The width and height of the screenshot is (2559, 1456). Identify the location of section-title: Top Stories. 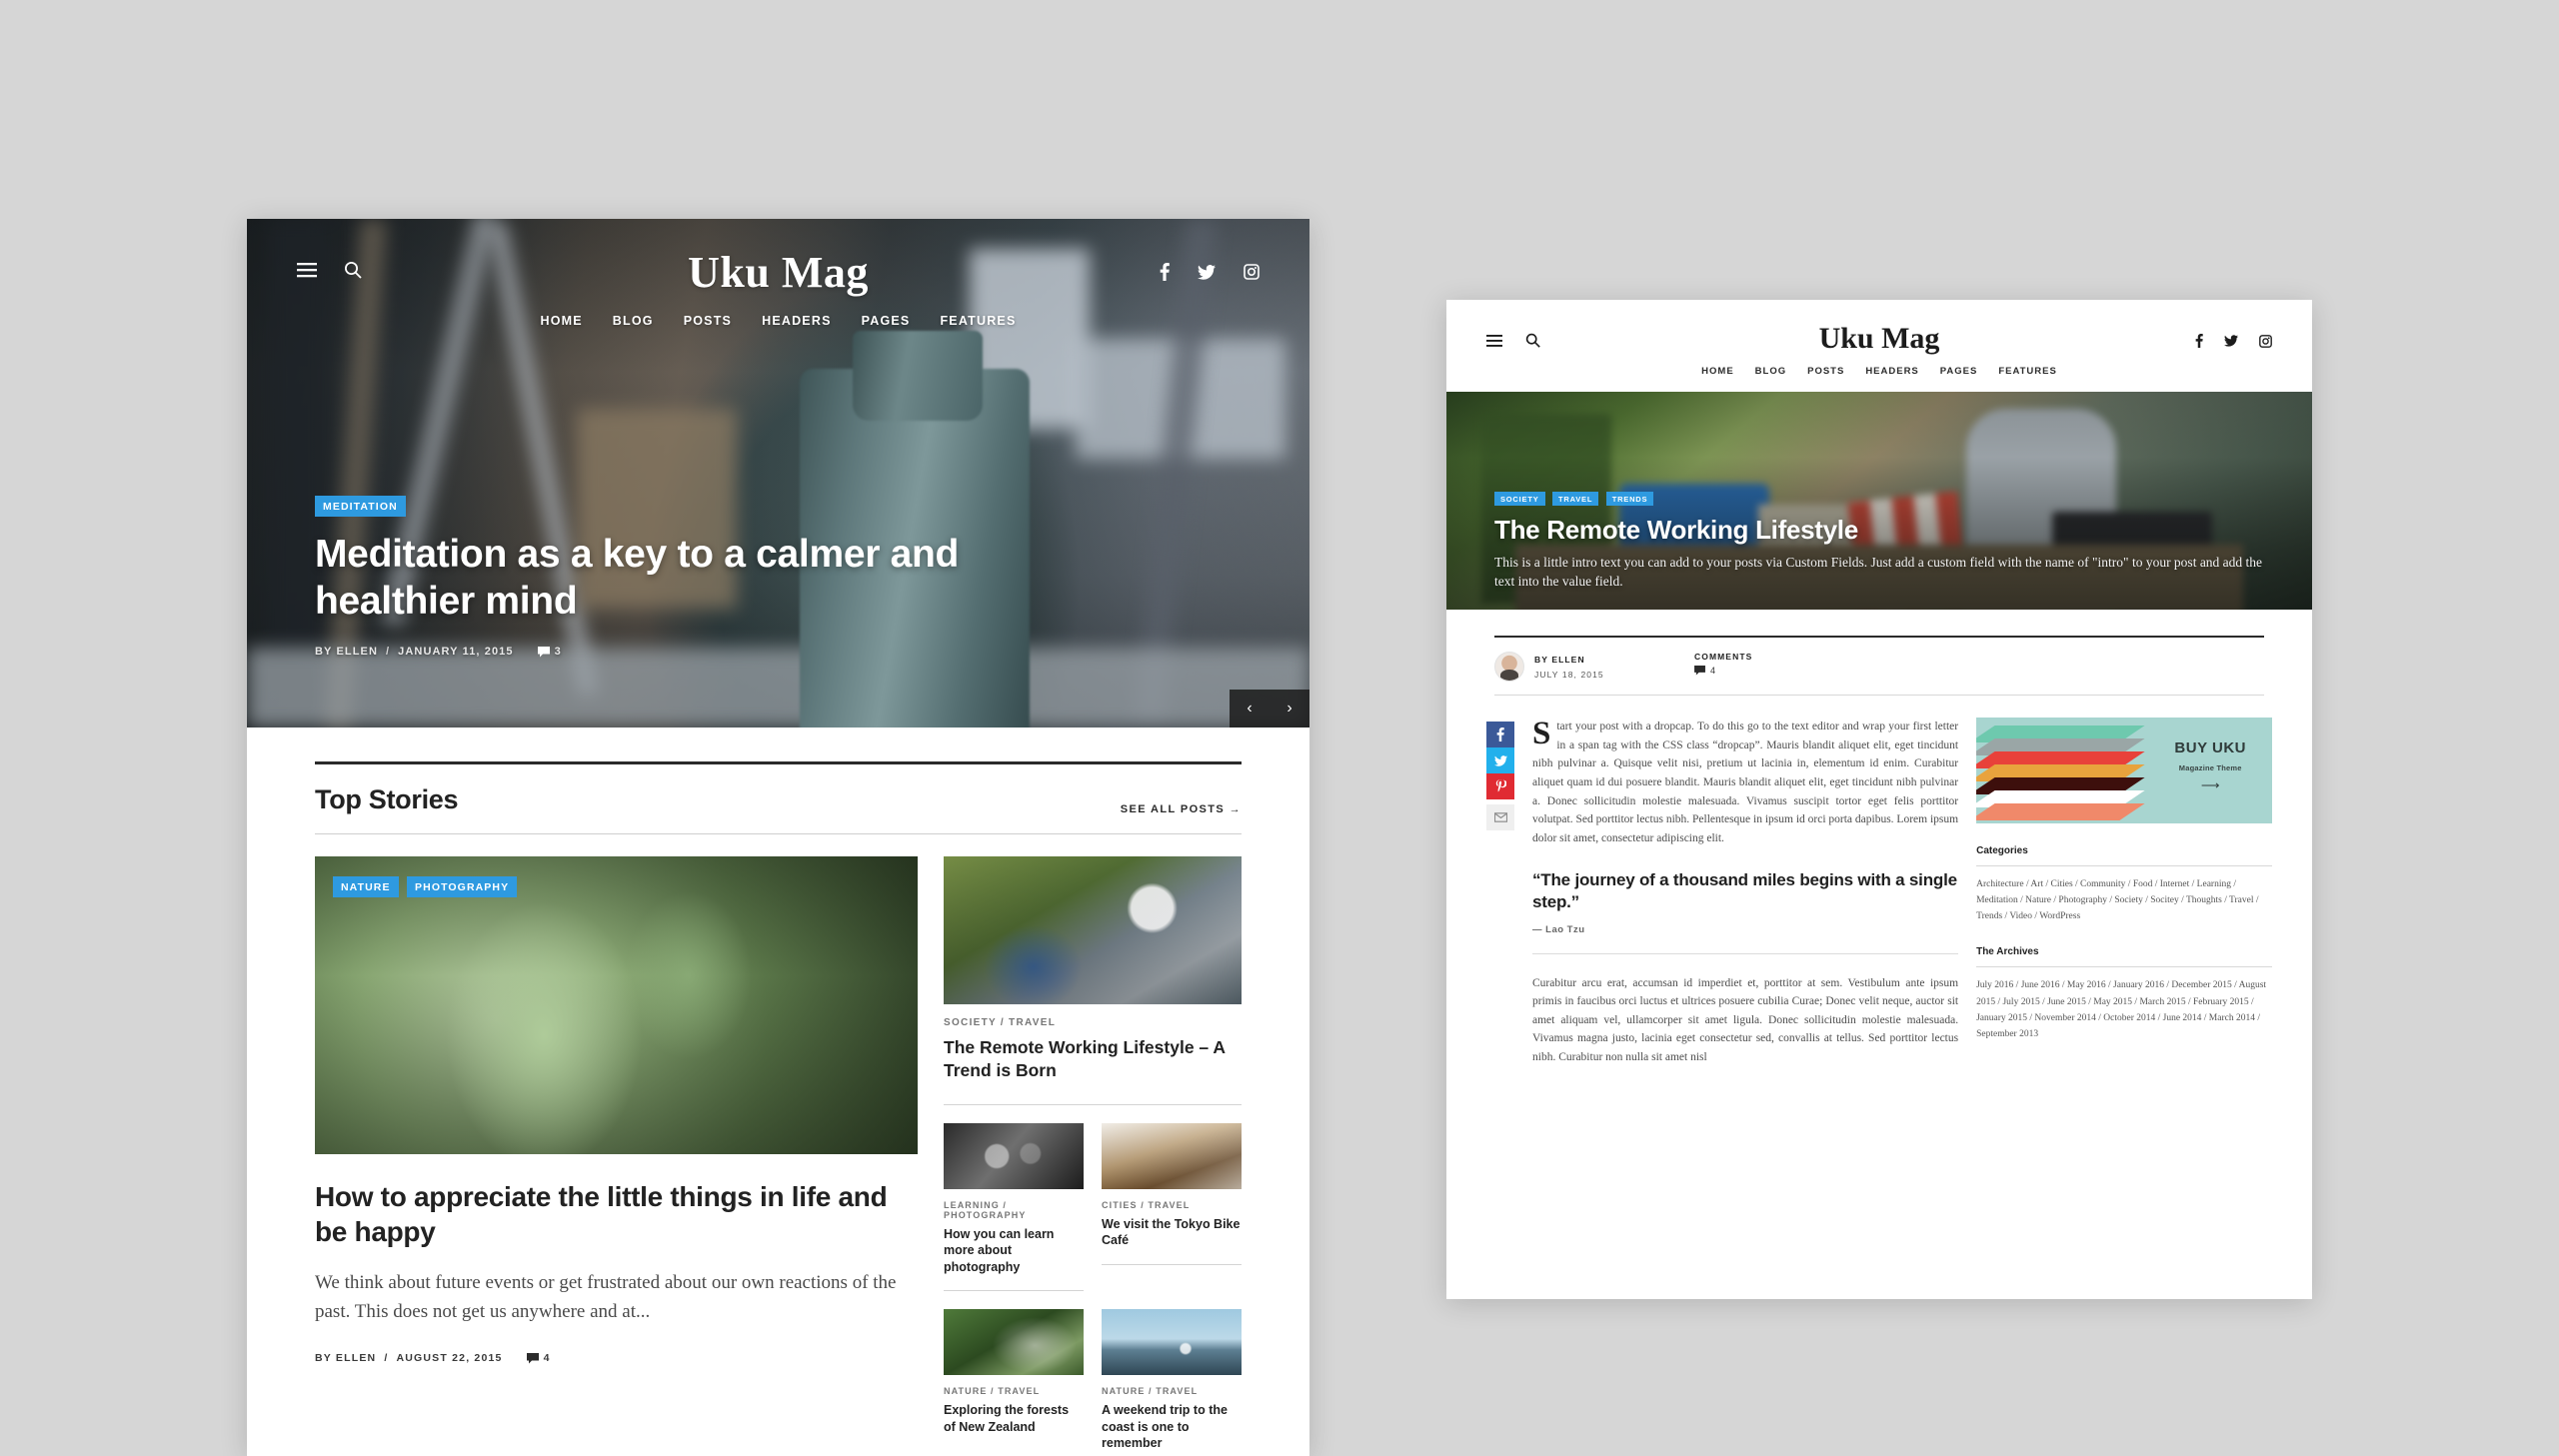
(387, 799).